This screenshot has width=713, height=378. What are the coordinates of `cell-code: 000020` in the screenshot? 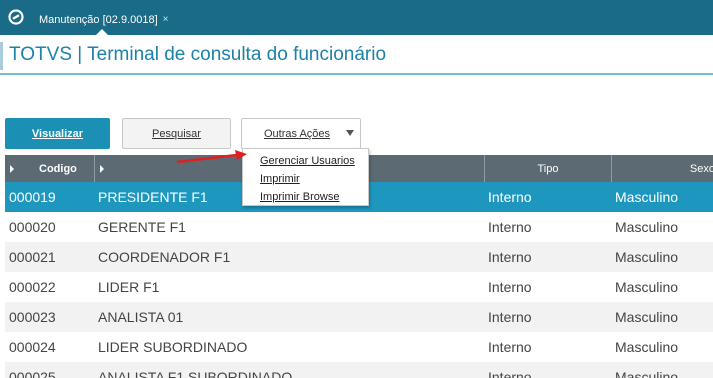 It's located at (32, 227).